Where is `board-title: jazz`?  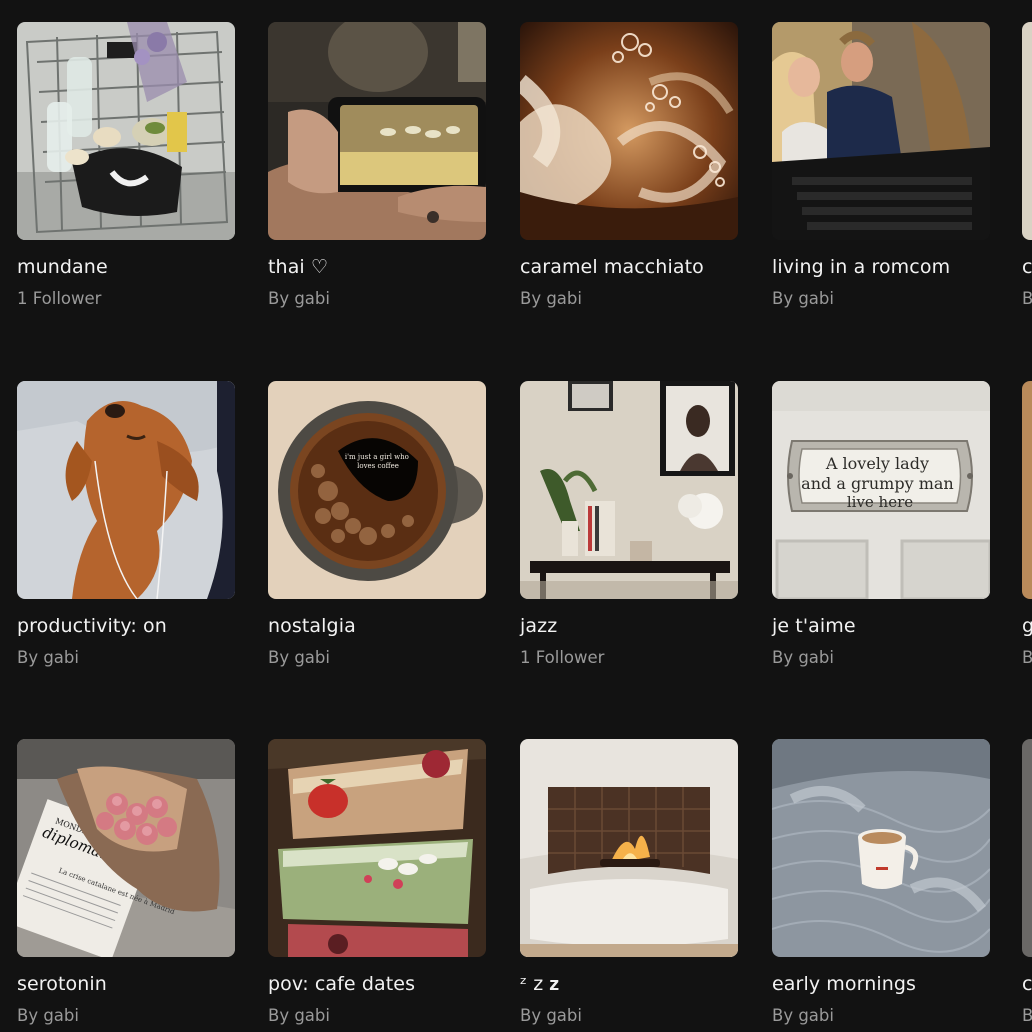
board-title: jazz is located at coordinates (629, 626).